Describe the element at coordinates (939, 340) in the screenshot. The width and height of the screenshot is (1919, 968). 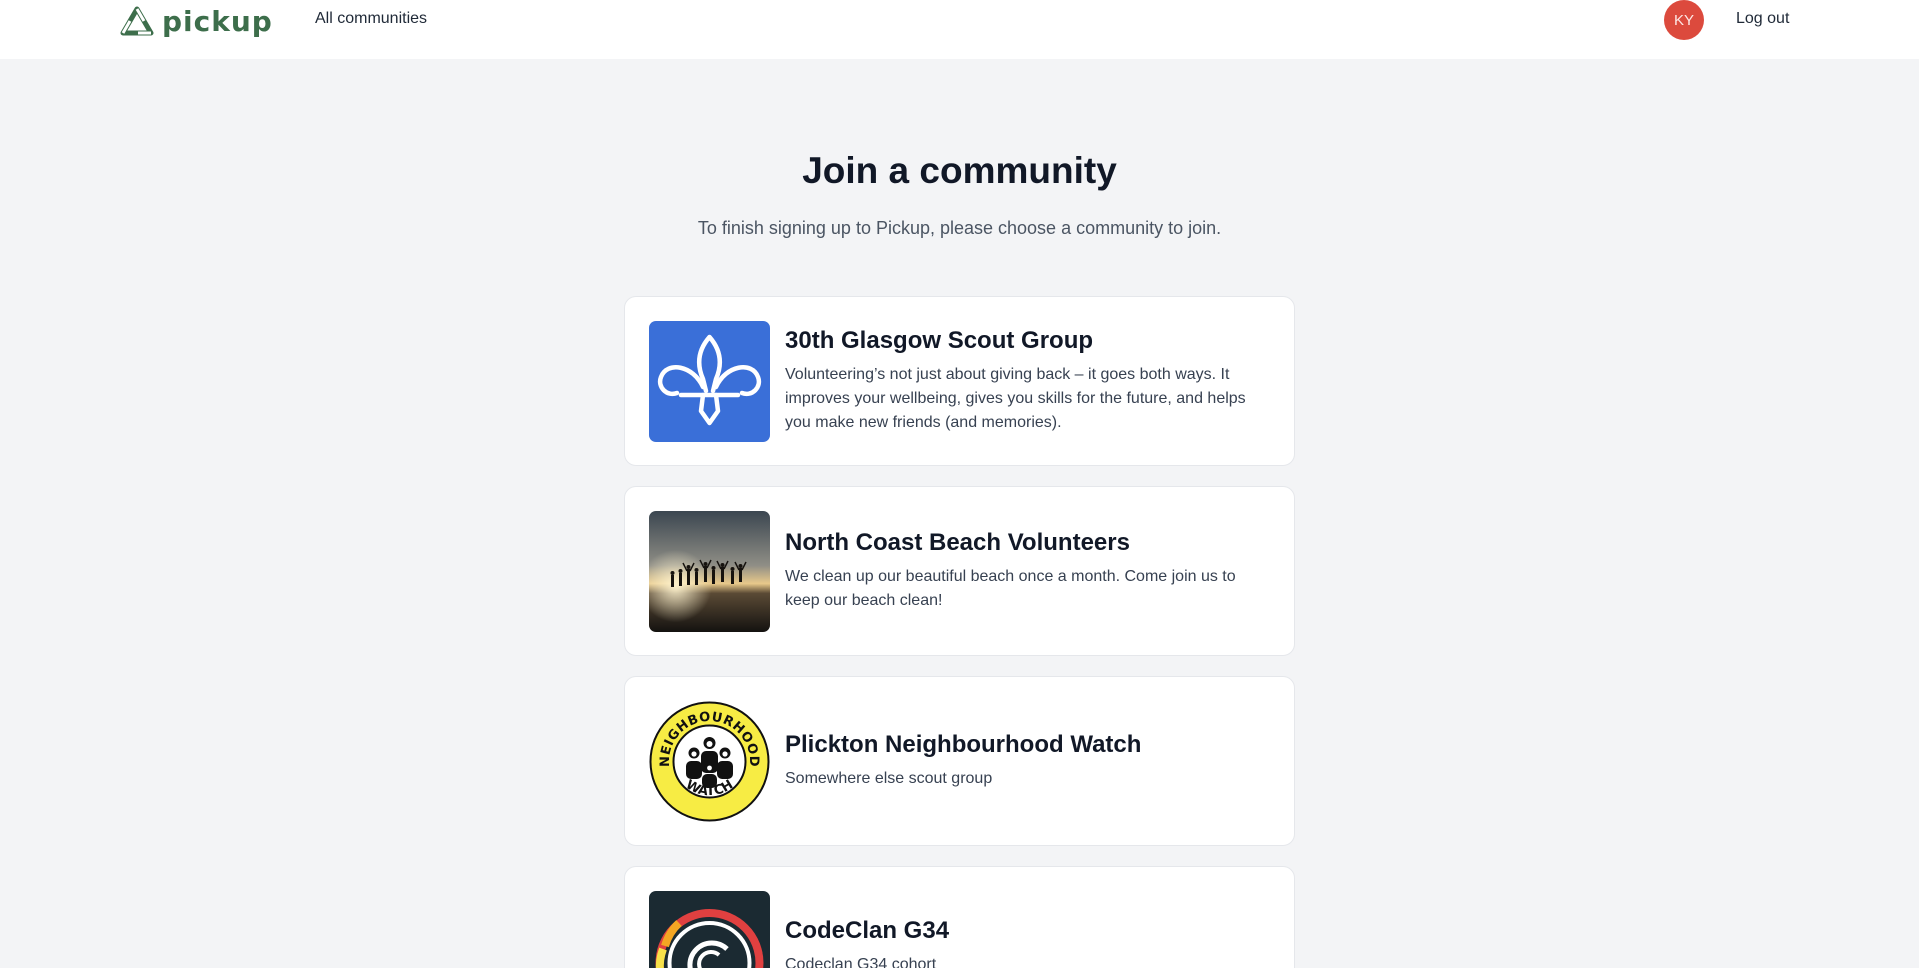
I see `community-name: 30th Glasgow Scout Group` at that location.